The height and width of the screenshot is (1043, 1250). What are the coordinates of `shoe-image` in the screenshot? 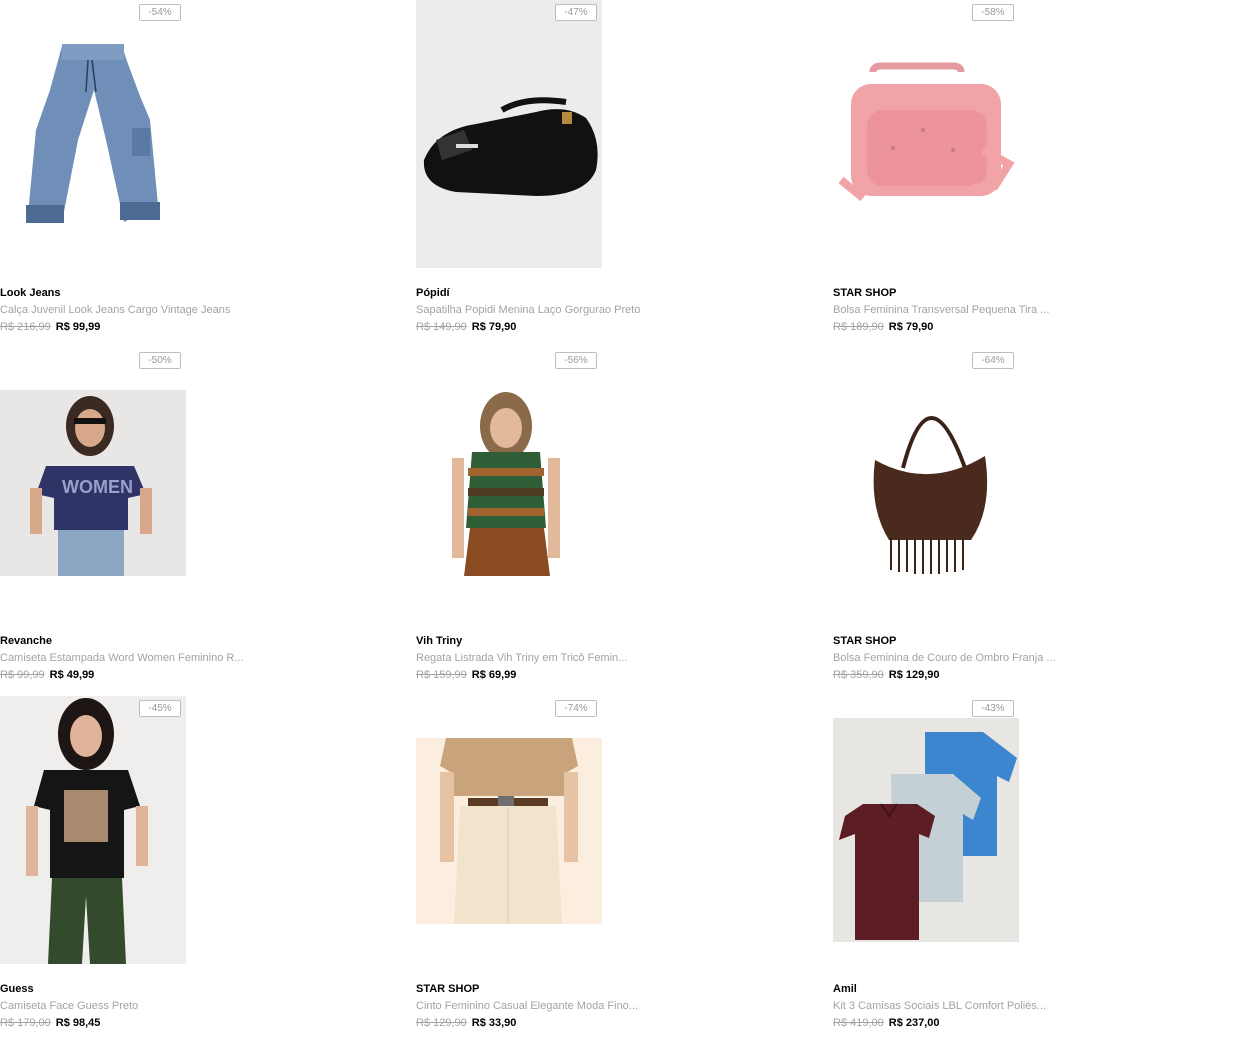 It's located at (509, 134).